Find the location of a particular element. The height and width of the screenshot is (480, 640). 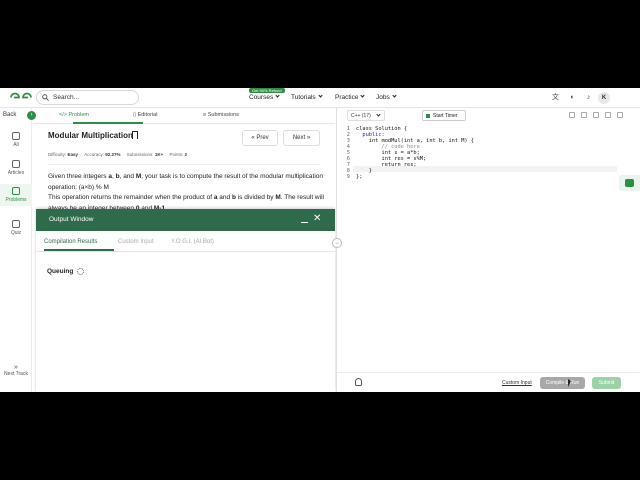

quiz-icon is located at coordinates (16, 224).